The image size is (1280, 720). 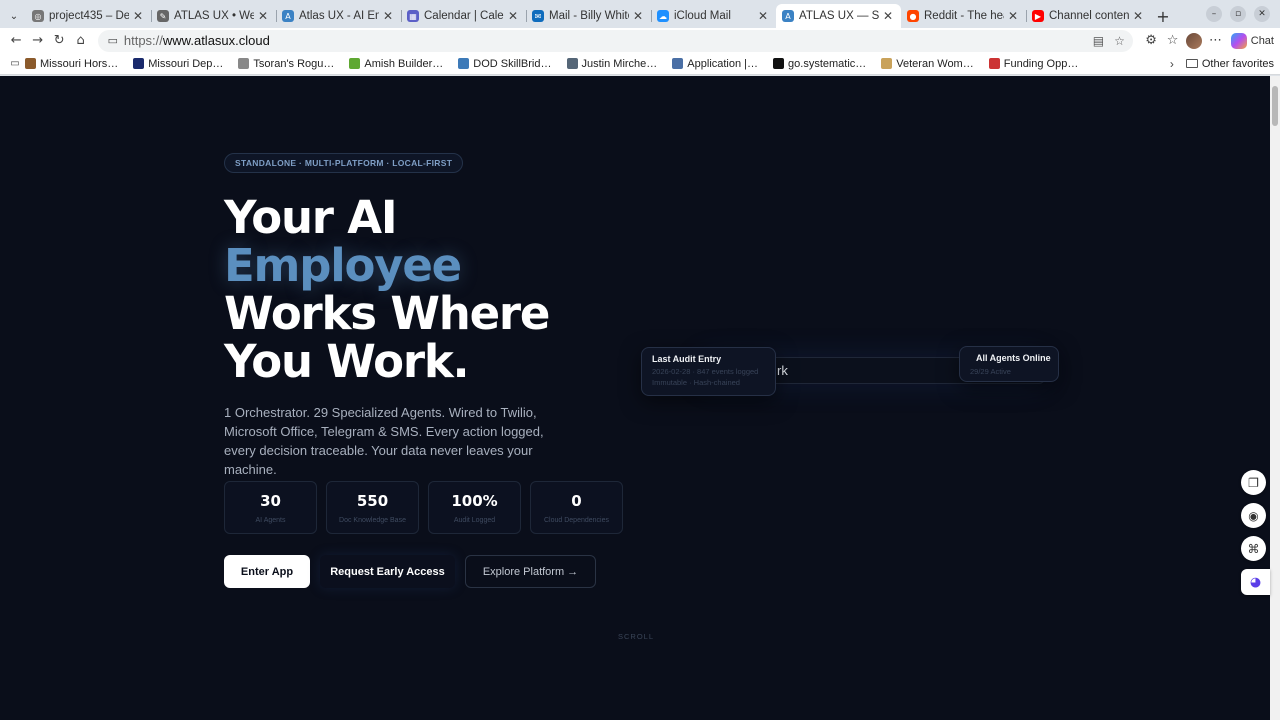 I want to click on headline-line-1: Your AI, so click(x=311, y=217).